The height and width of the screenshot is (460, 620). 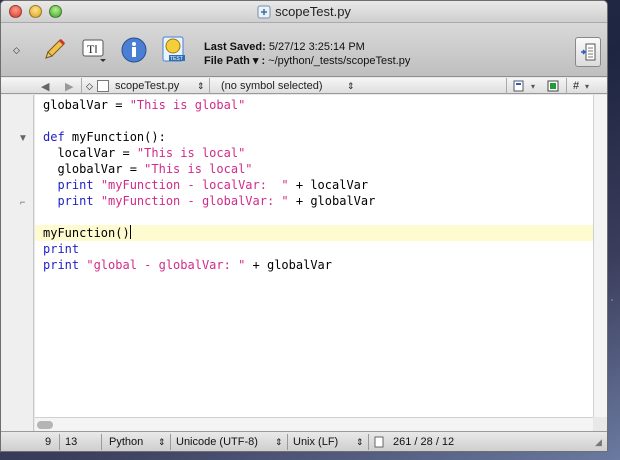 What do you see at coordinates (313, 11) in the screenshot?
I see `window-title: scopeTest.py` at bounding box center [313, 11].